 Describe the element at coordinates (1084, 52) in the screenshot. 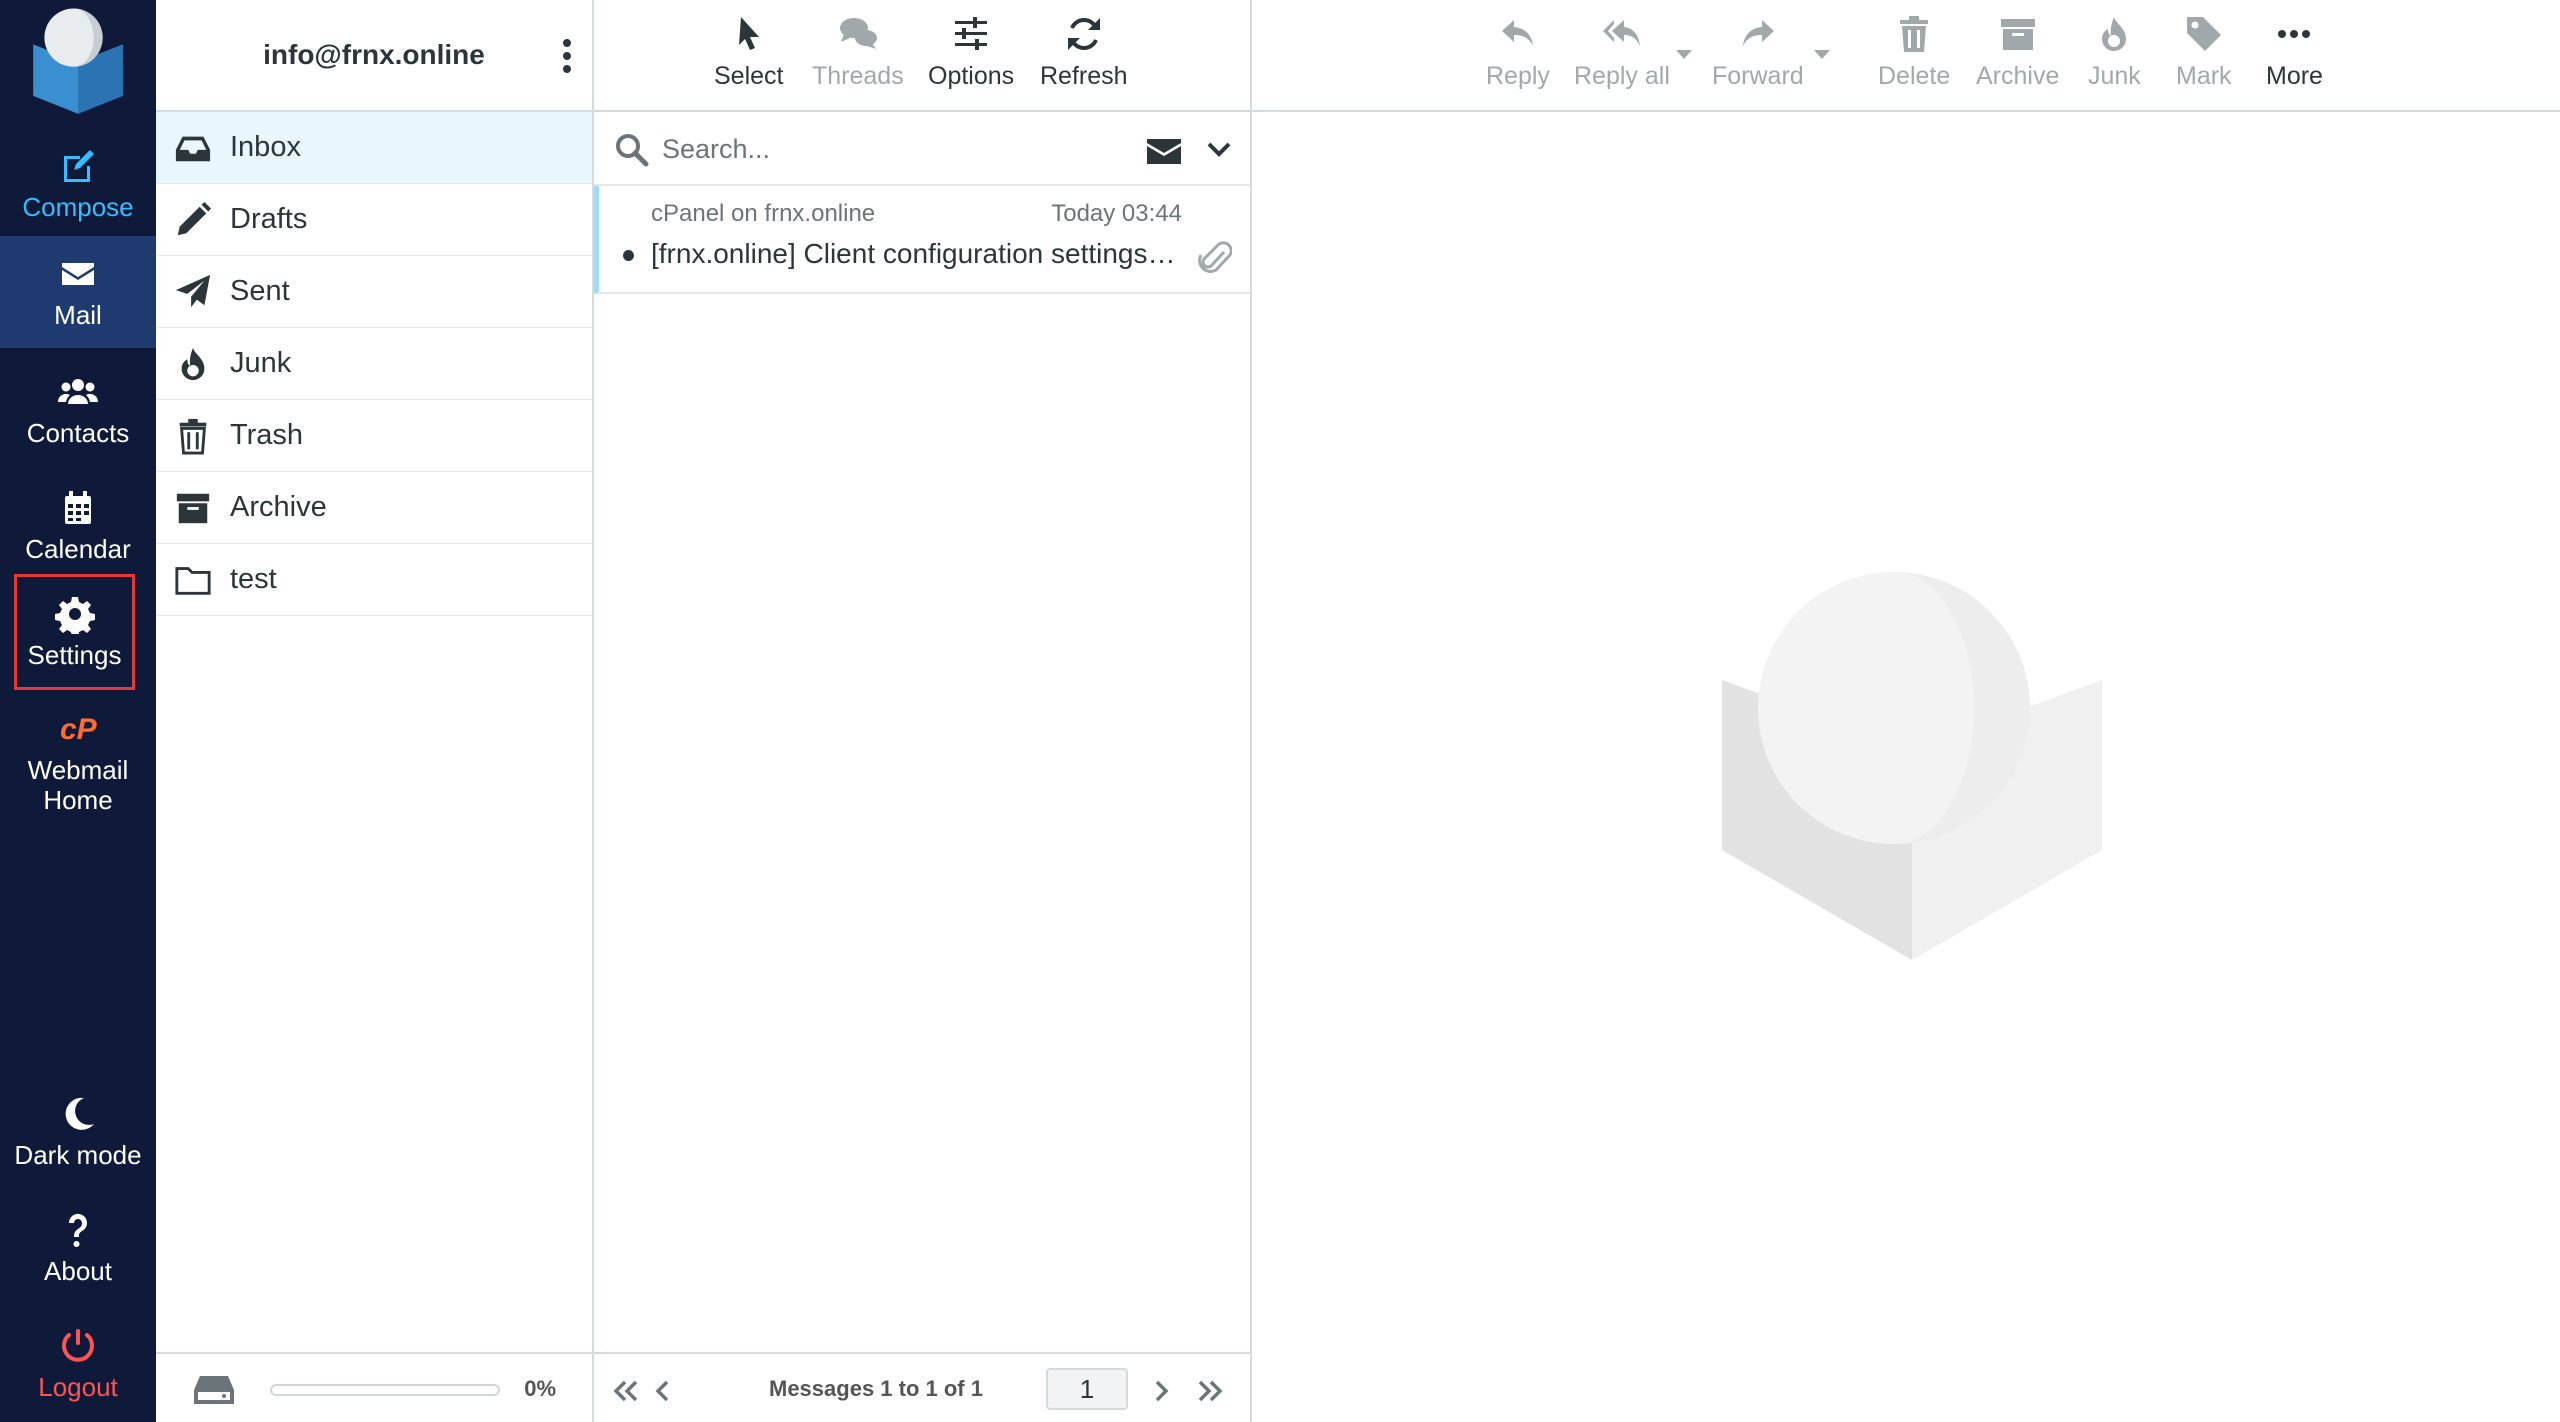

I see `refresh-button: Refresh` at that location.